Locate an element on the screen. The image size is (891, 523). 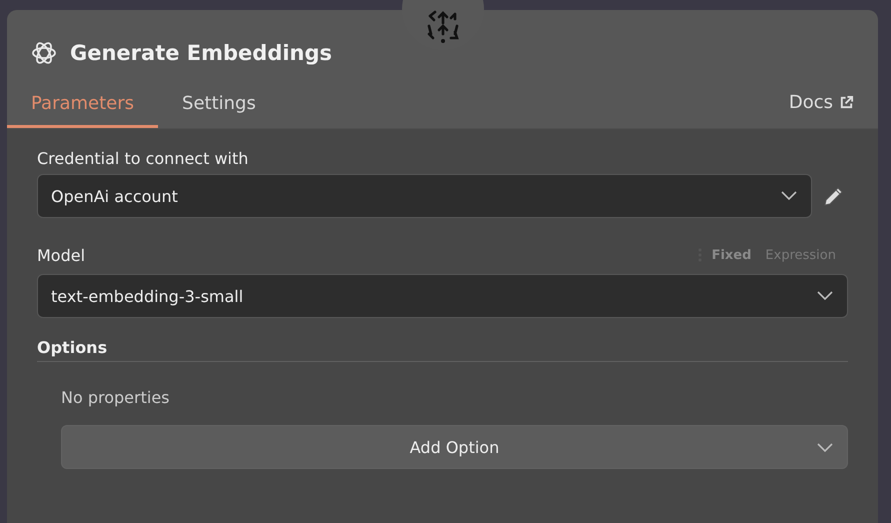
external-link-icon is located at coordinates (846, 102).